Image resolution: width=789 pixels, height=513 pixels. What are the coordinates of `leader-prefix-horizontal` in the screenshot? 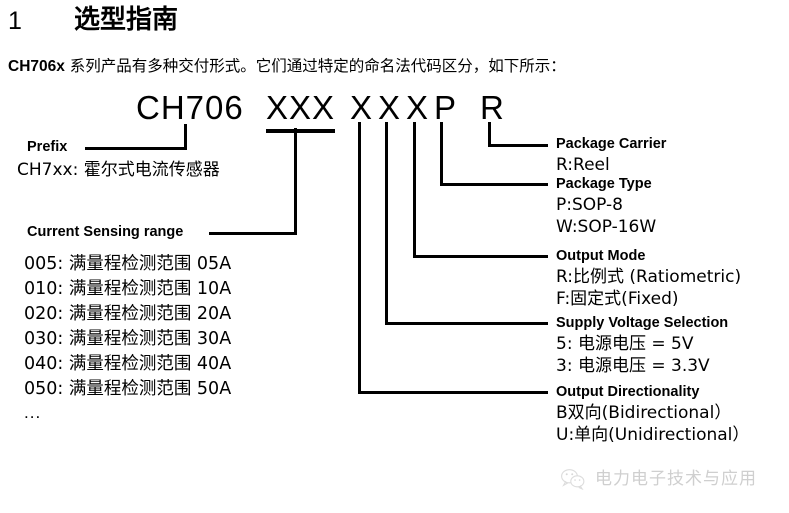 It's located at (136, 148).